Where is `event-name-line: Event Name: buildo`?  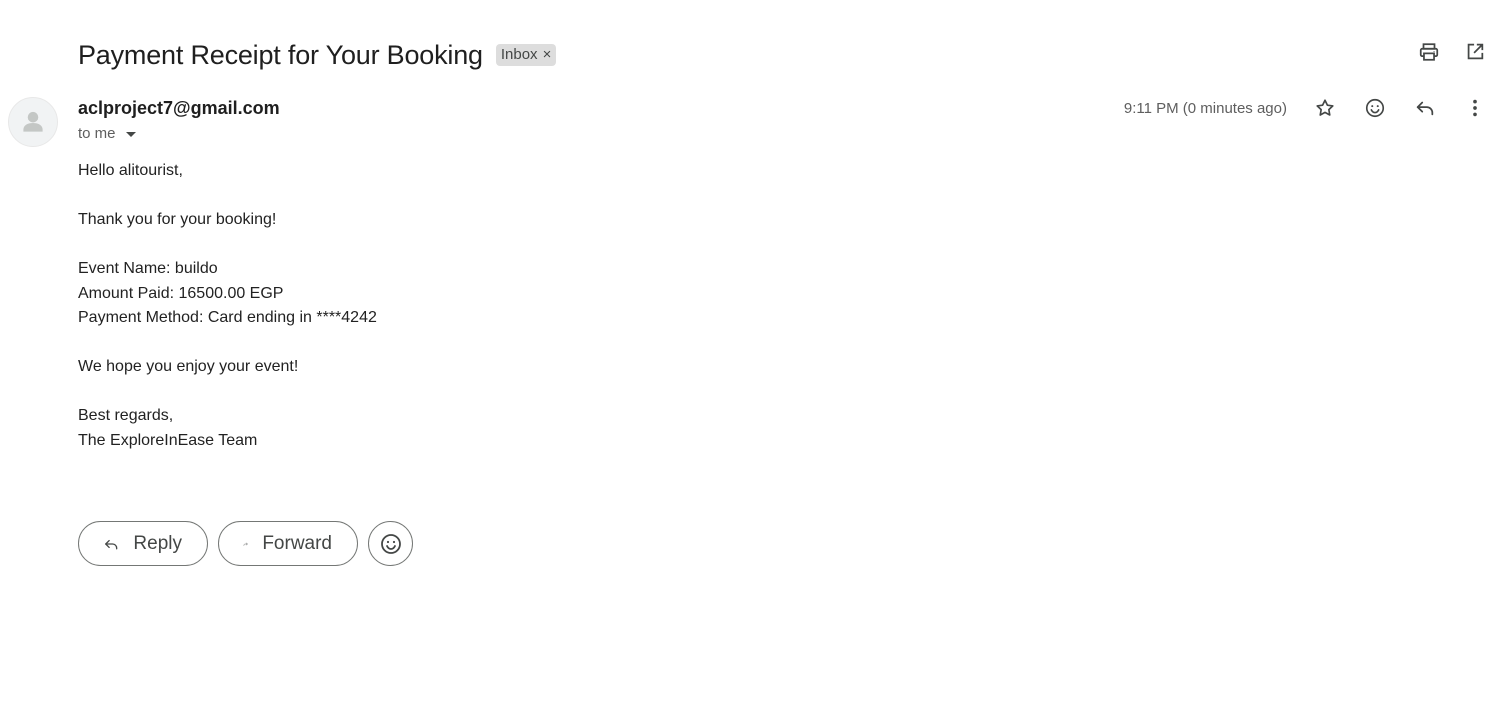 event-name-line: Event Name: buildo is located at coordinates (148, 268).